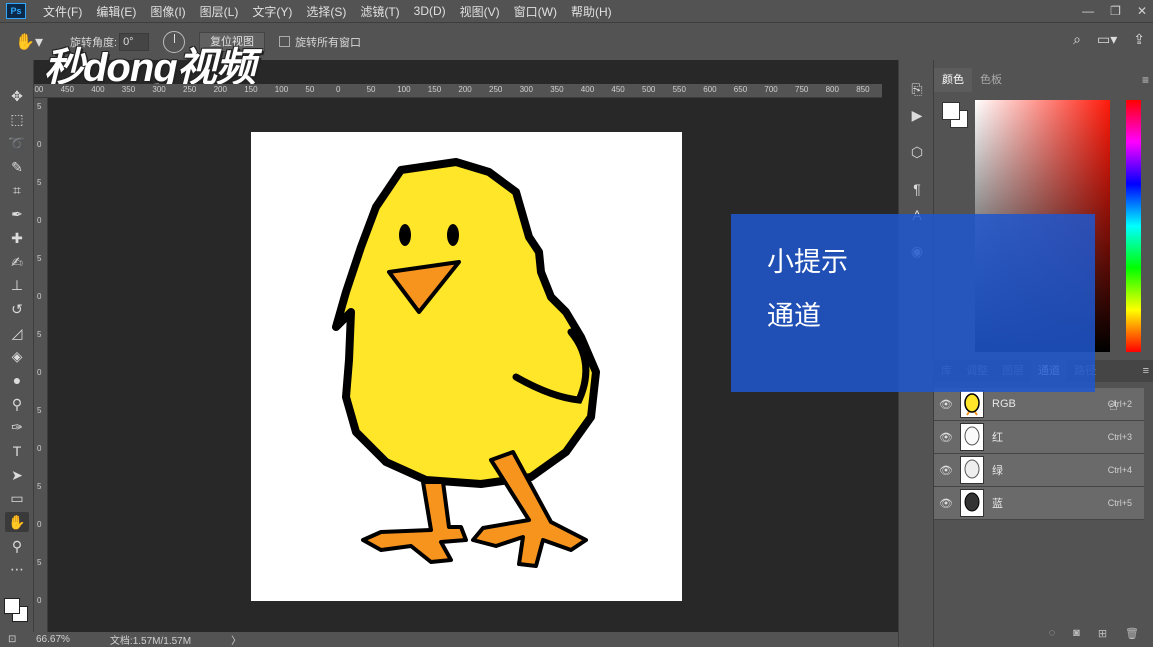 The height and width of the screenshot is (647, 1153). What do you see at coordinates (710, 89) in the screenshot?
I see `ruler-tick-label: 600` at bounding box center [710, 89].